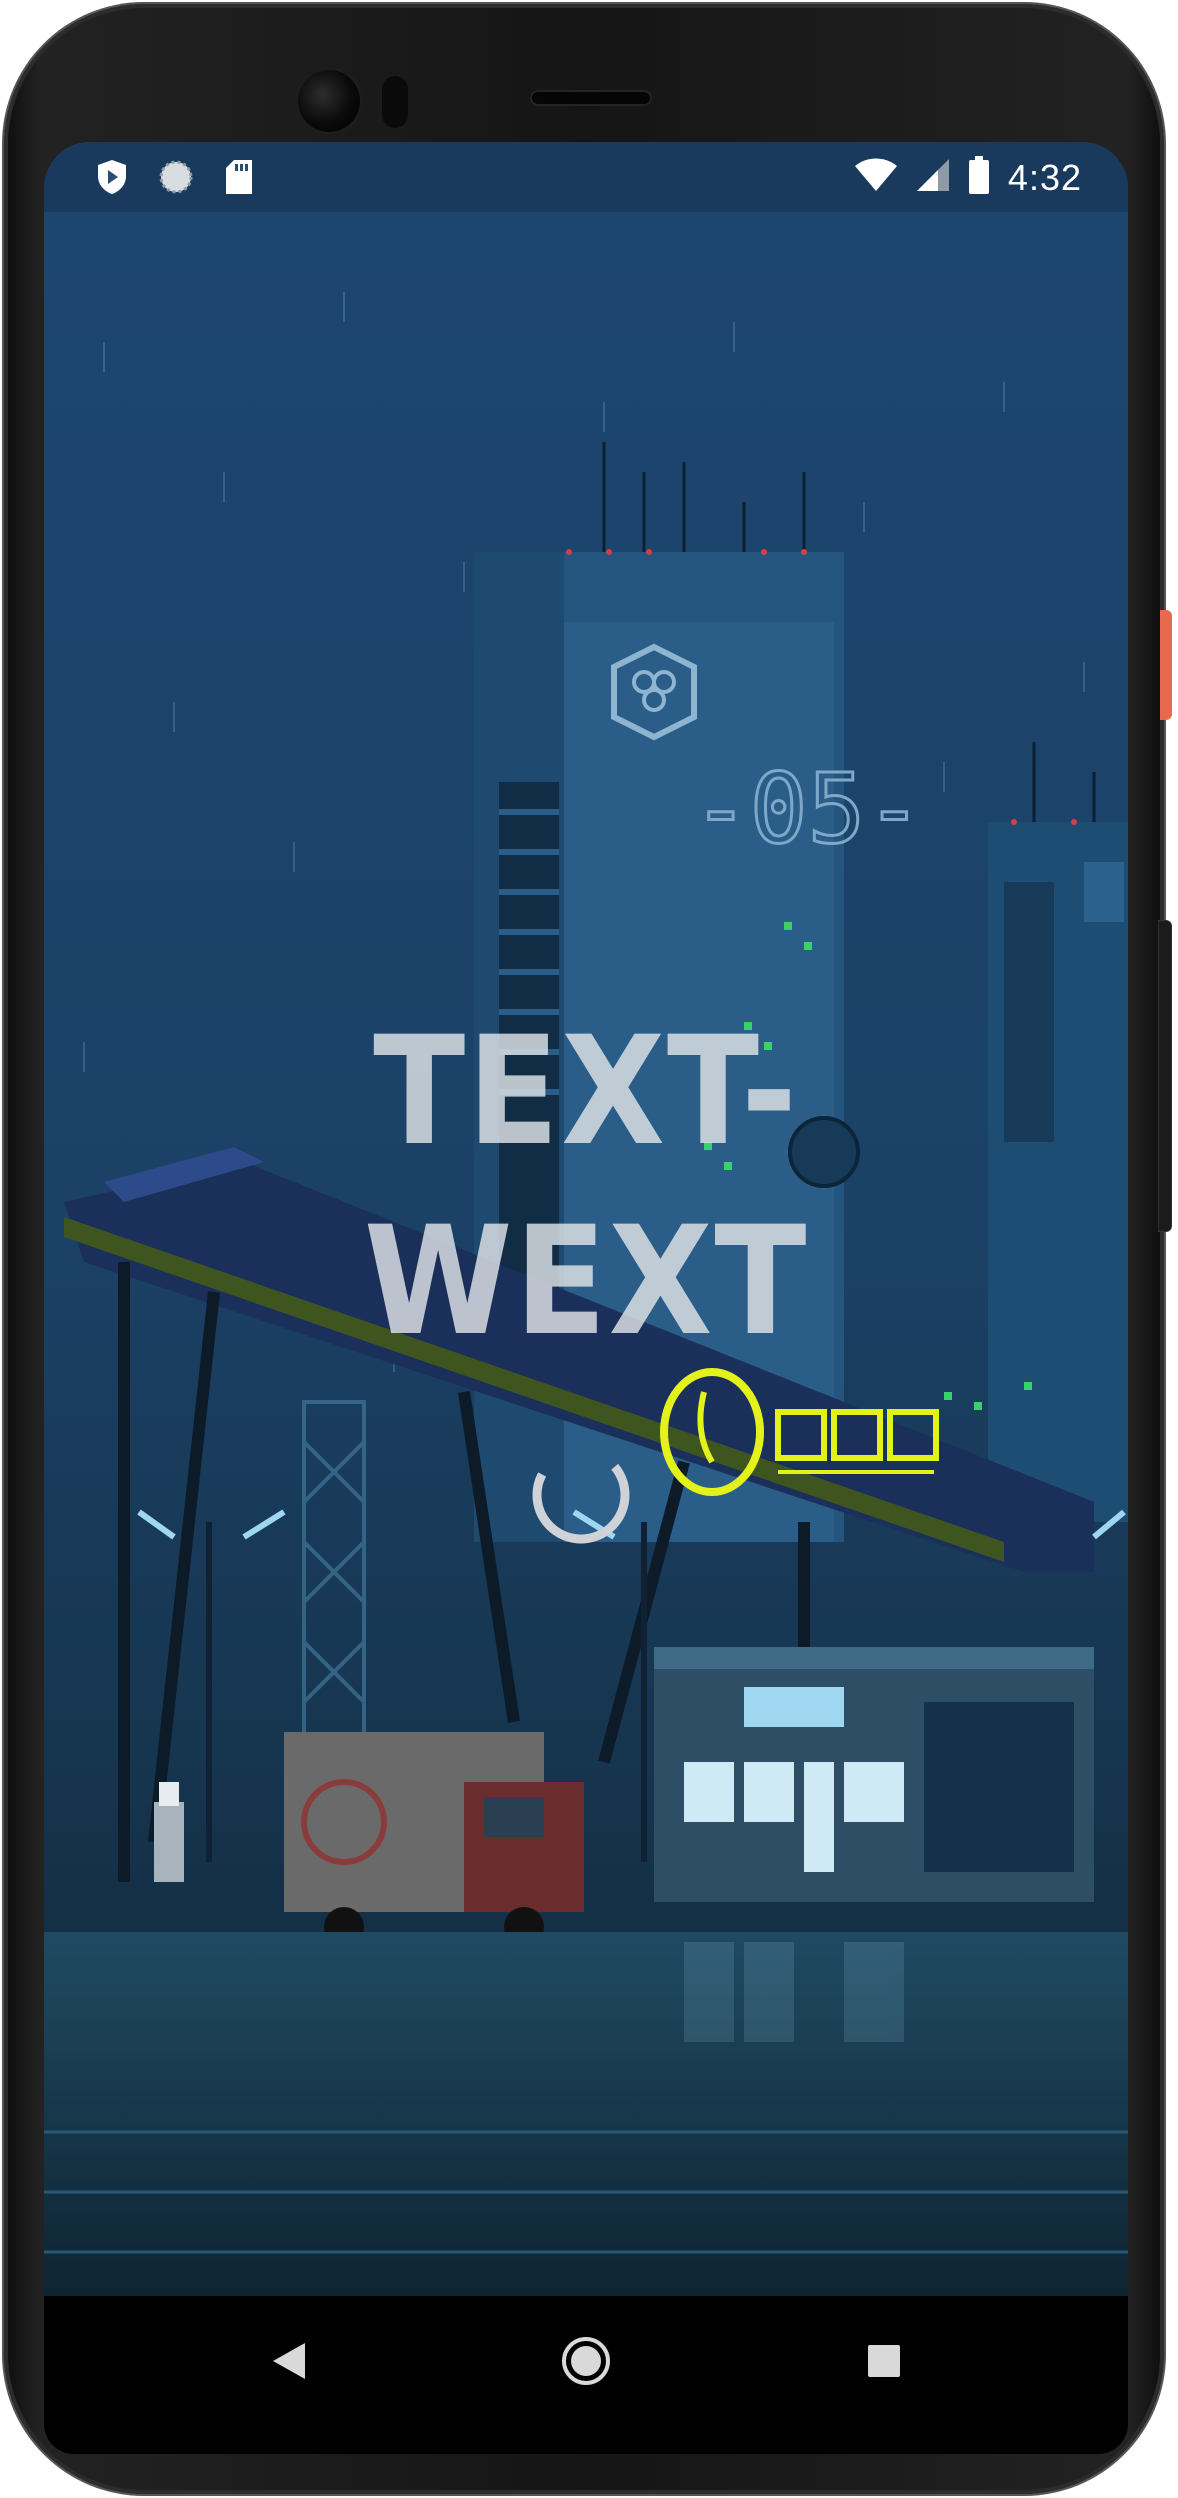 The image size is (1178, 2498). I want to click on earpiece-speaker, so click(591, 98).